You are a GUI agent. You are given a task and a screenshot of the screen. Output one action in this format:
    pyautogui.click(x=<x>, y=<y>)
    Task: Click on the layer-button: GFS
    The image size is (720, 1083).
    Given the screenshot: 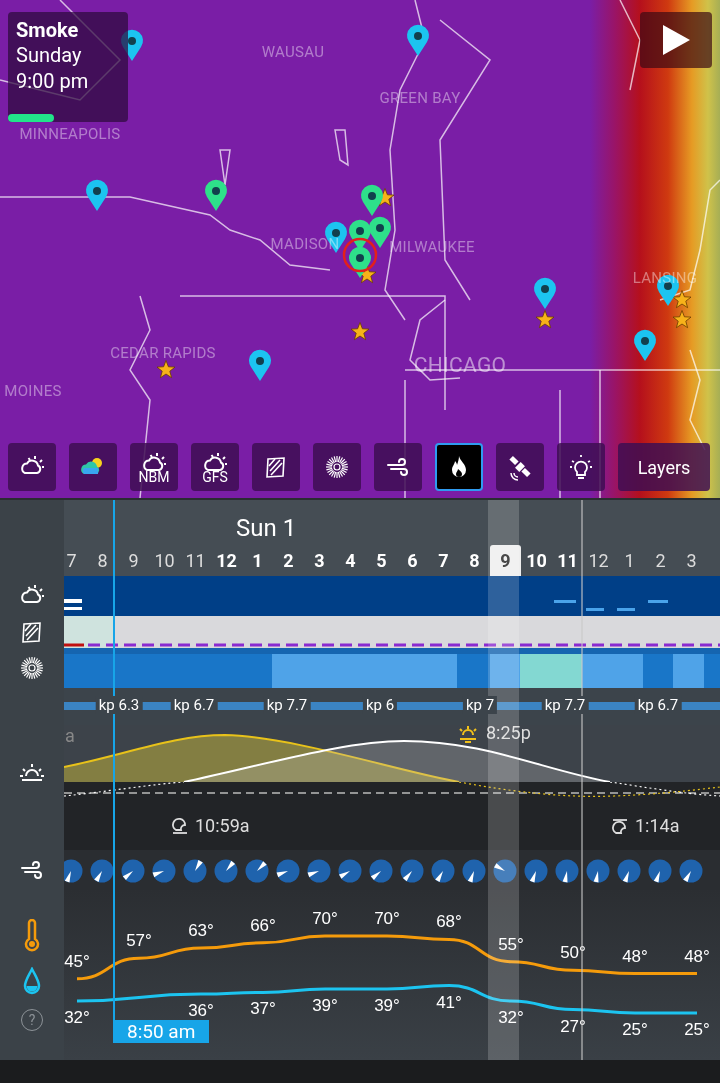 What is the action you would take?
    pyautogui.click(x=215, y=467)
    